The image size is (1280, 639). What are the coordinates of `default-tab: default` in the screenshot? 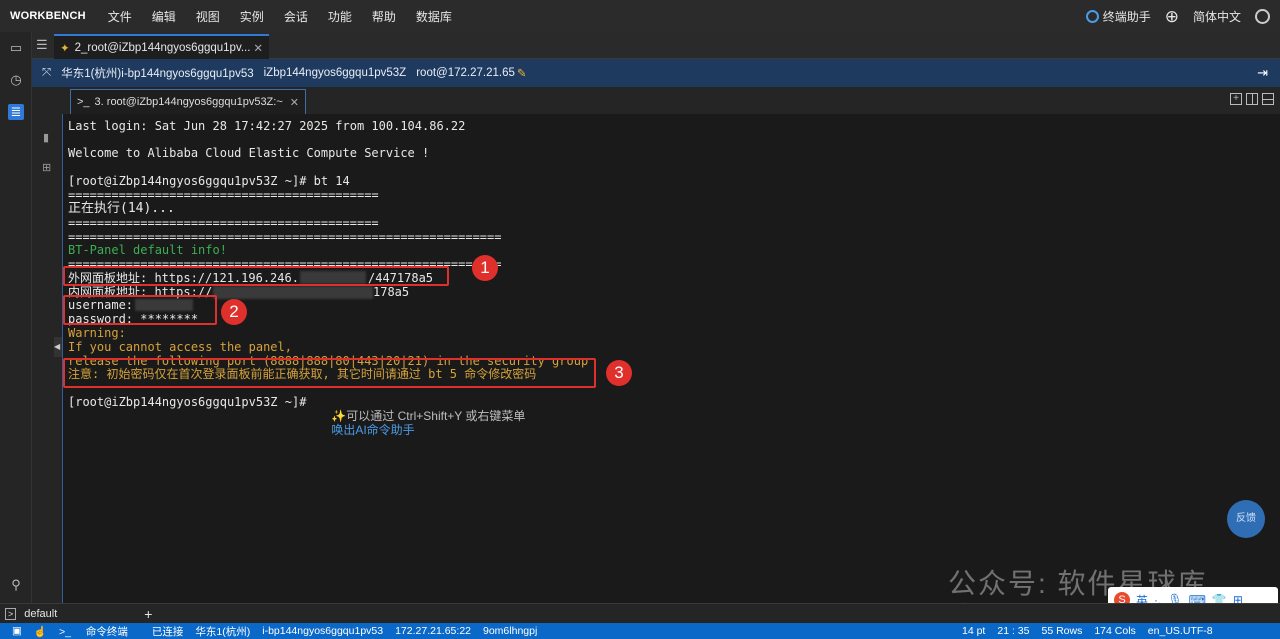 It's located at (84, 614).